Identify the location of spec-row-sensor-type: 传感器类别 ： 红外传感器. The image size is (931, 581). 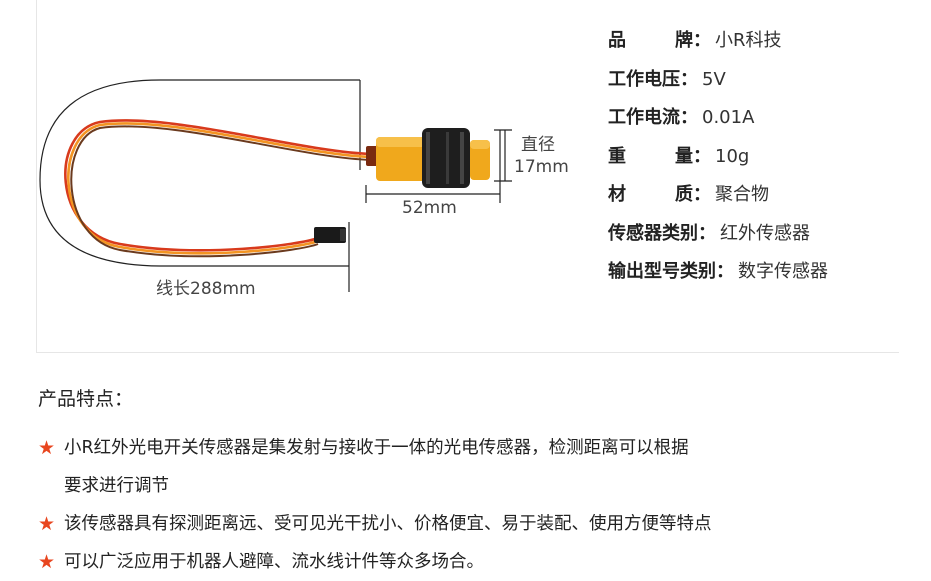
(718, 238).